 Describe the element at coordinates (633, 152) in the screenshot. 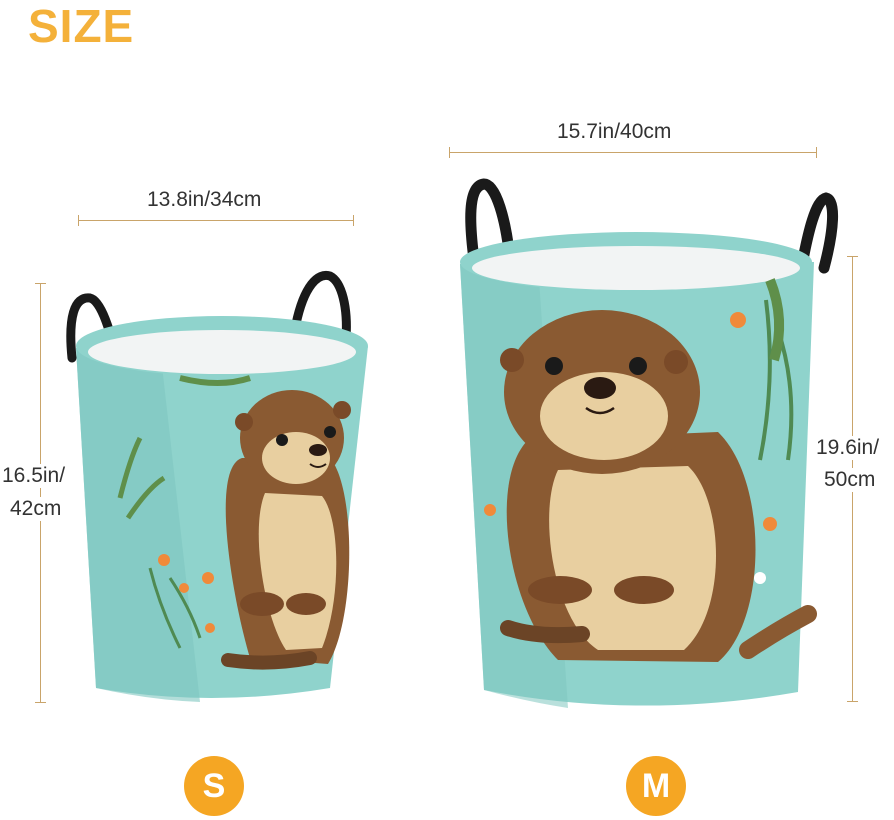

I see `medium-width-line` at that location.